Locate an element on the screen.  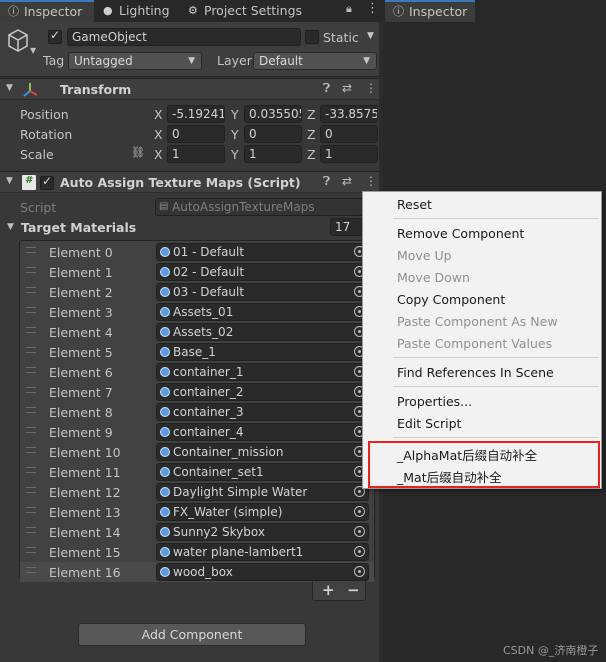
list-item: Element 0 01 - Default is located at coordinates (197, 252).